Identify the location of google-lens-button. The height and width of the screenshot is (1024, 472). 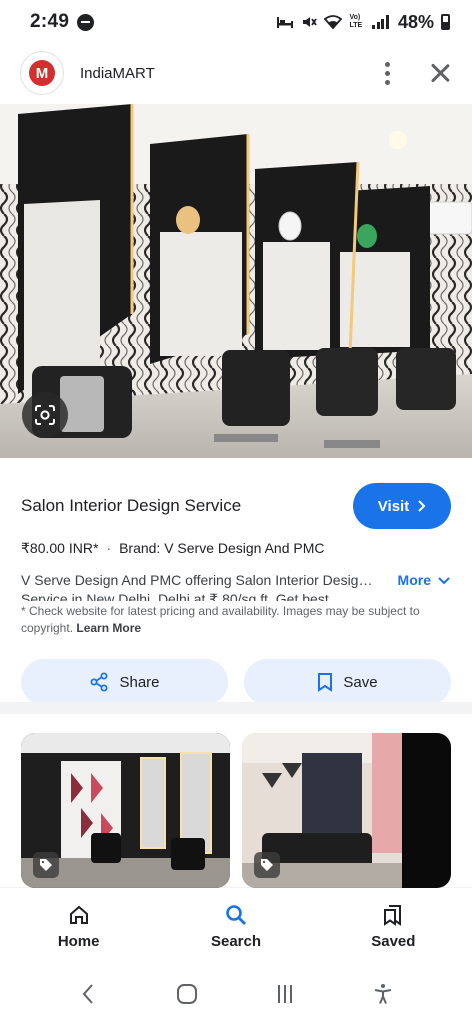
(45, 415).